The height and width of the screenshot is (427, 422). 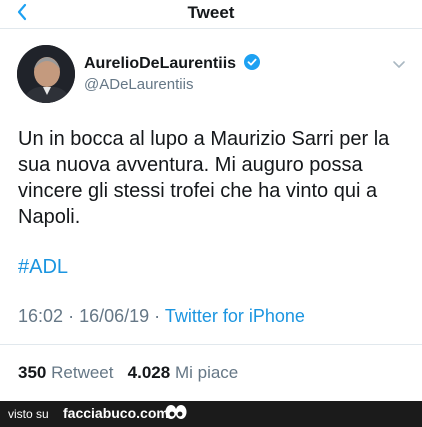 I want to click on tweet-date: 16/06/19, so click(x=114, y=316).